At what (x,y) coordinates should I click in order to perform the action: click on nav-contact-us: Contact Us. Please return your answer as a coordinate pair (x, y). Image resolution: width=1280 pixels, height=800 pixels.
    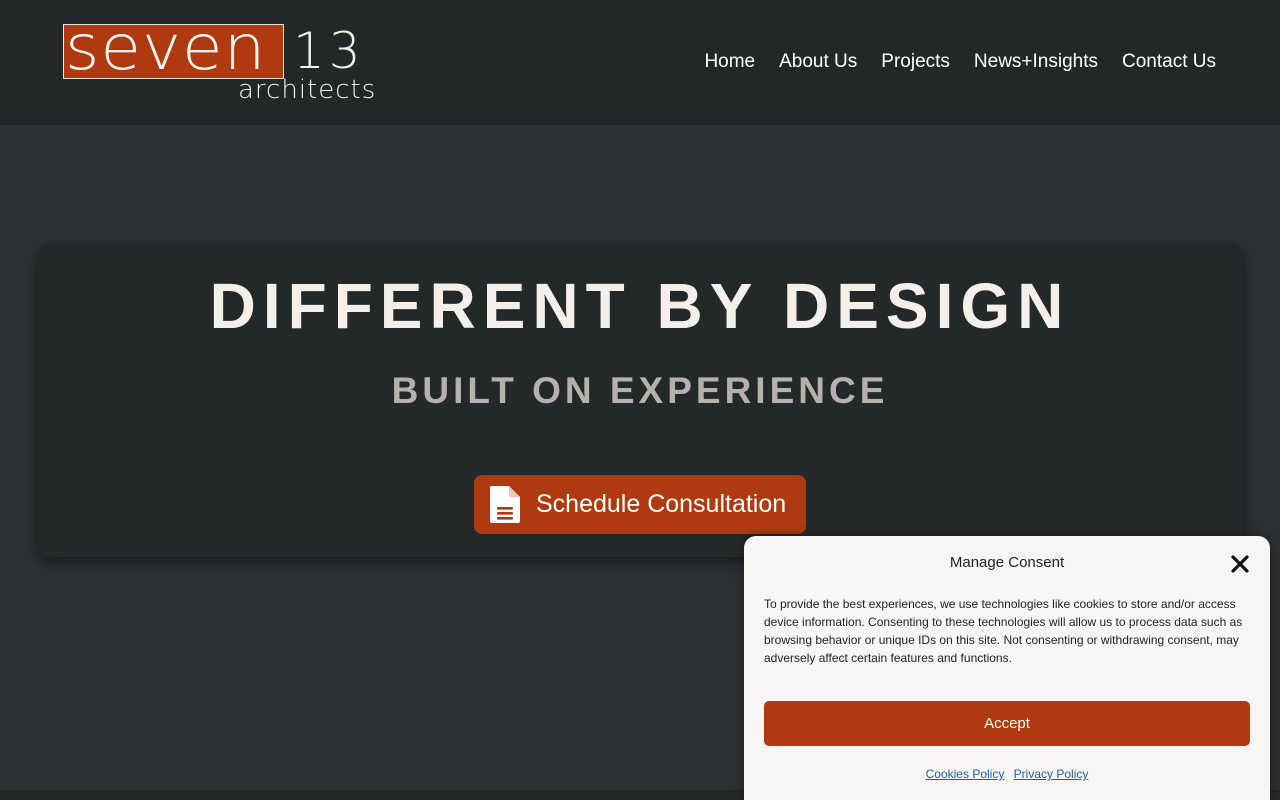
    Looking at the image, I should click on (1169, 62).